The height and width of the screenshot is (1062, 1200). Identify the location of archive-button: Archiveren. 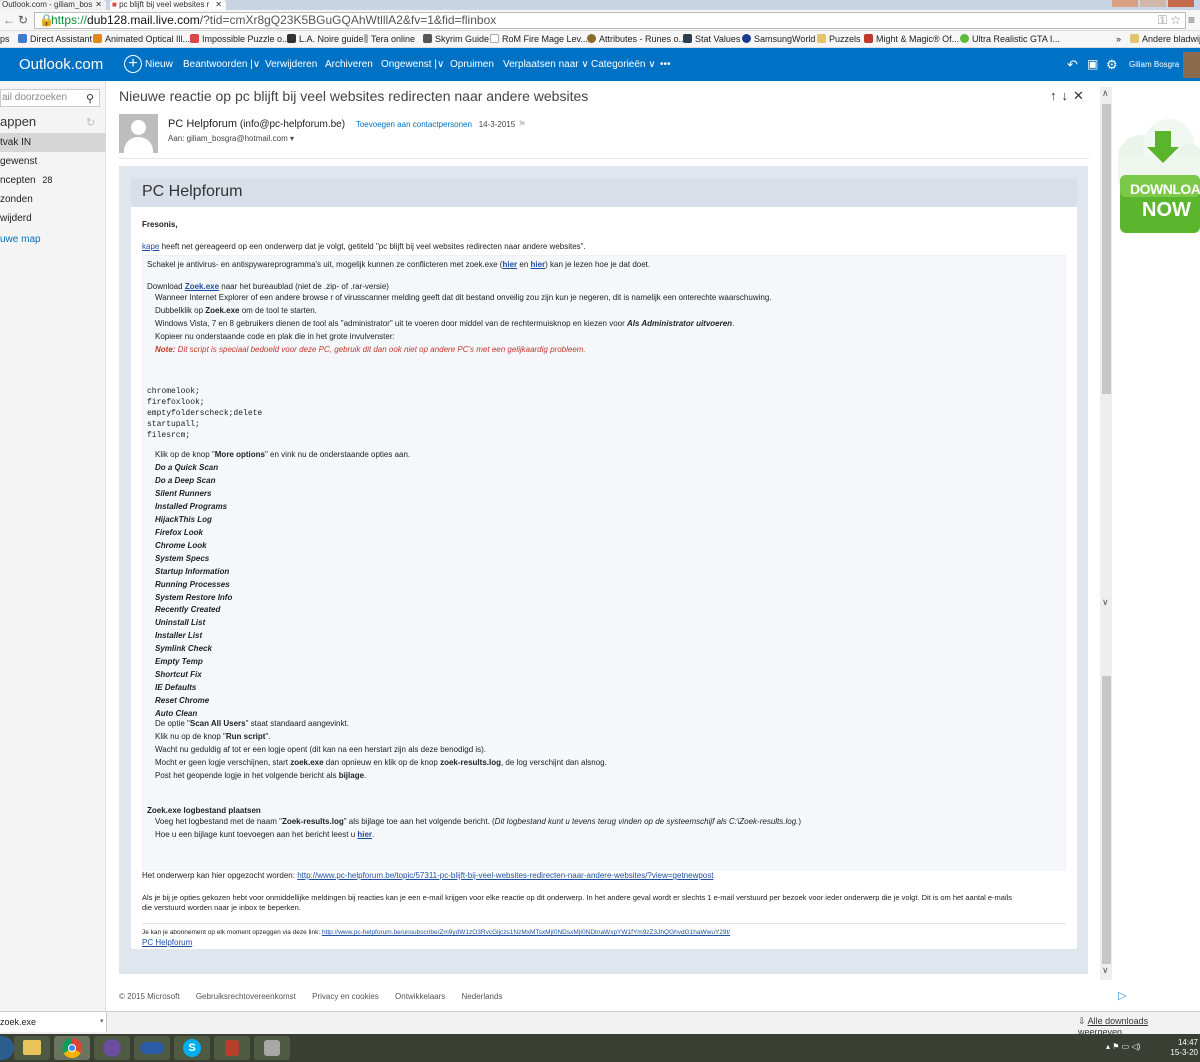
(349, 64).